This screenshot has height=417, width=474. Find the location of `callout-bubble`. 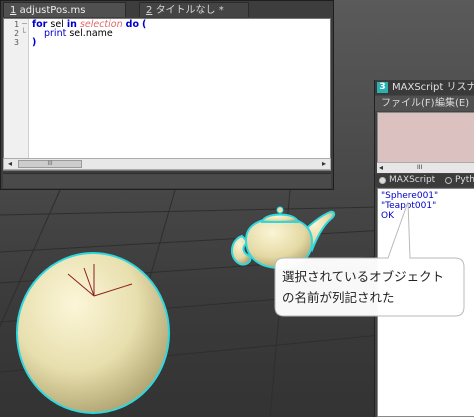

callout-bubble is located at coordinates (369, 259).